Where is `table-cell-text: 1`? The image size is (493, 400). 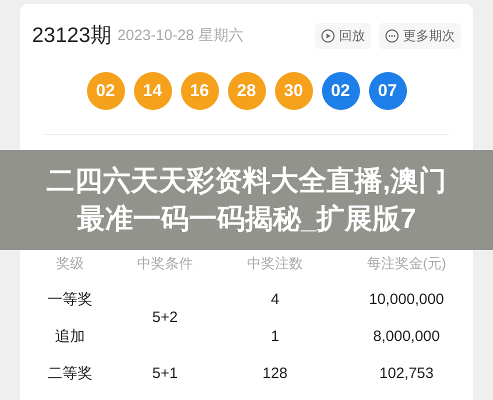
table-cell-text: 1 is located at coordinates (275, 336).